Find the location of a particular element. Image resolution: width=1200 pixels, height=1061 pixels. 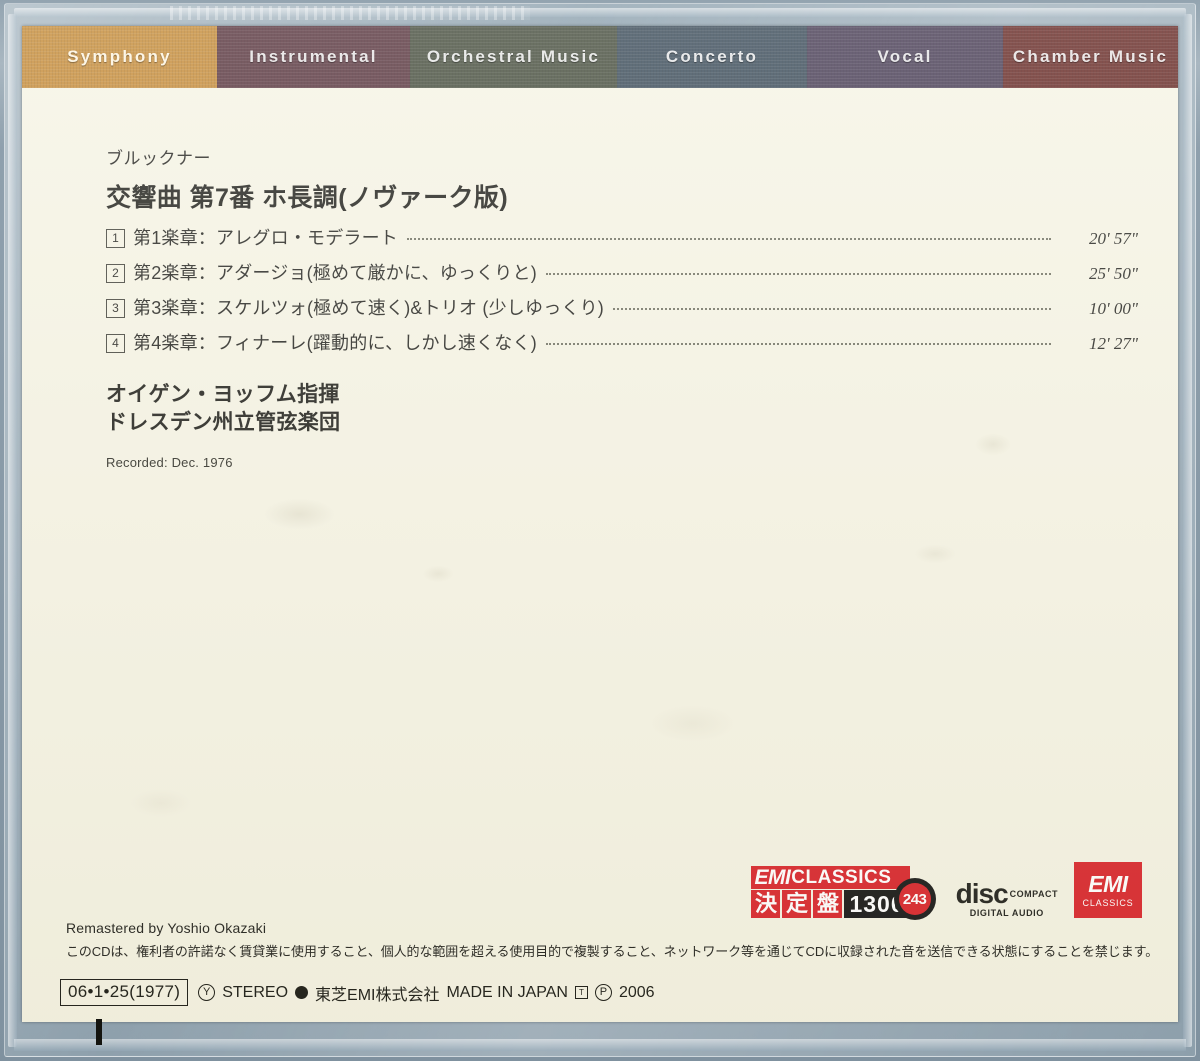

track-duration: 25' 50" is located at coordinates (1113, 273).